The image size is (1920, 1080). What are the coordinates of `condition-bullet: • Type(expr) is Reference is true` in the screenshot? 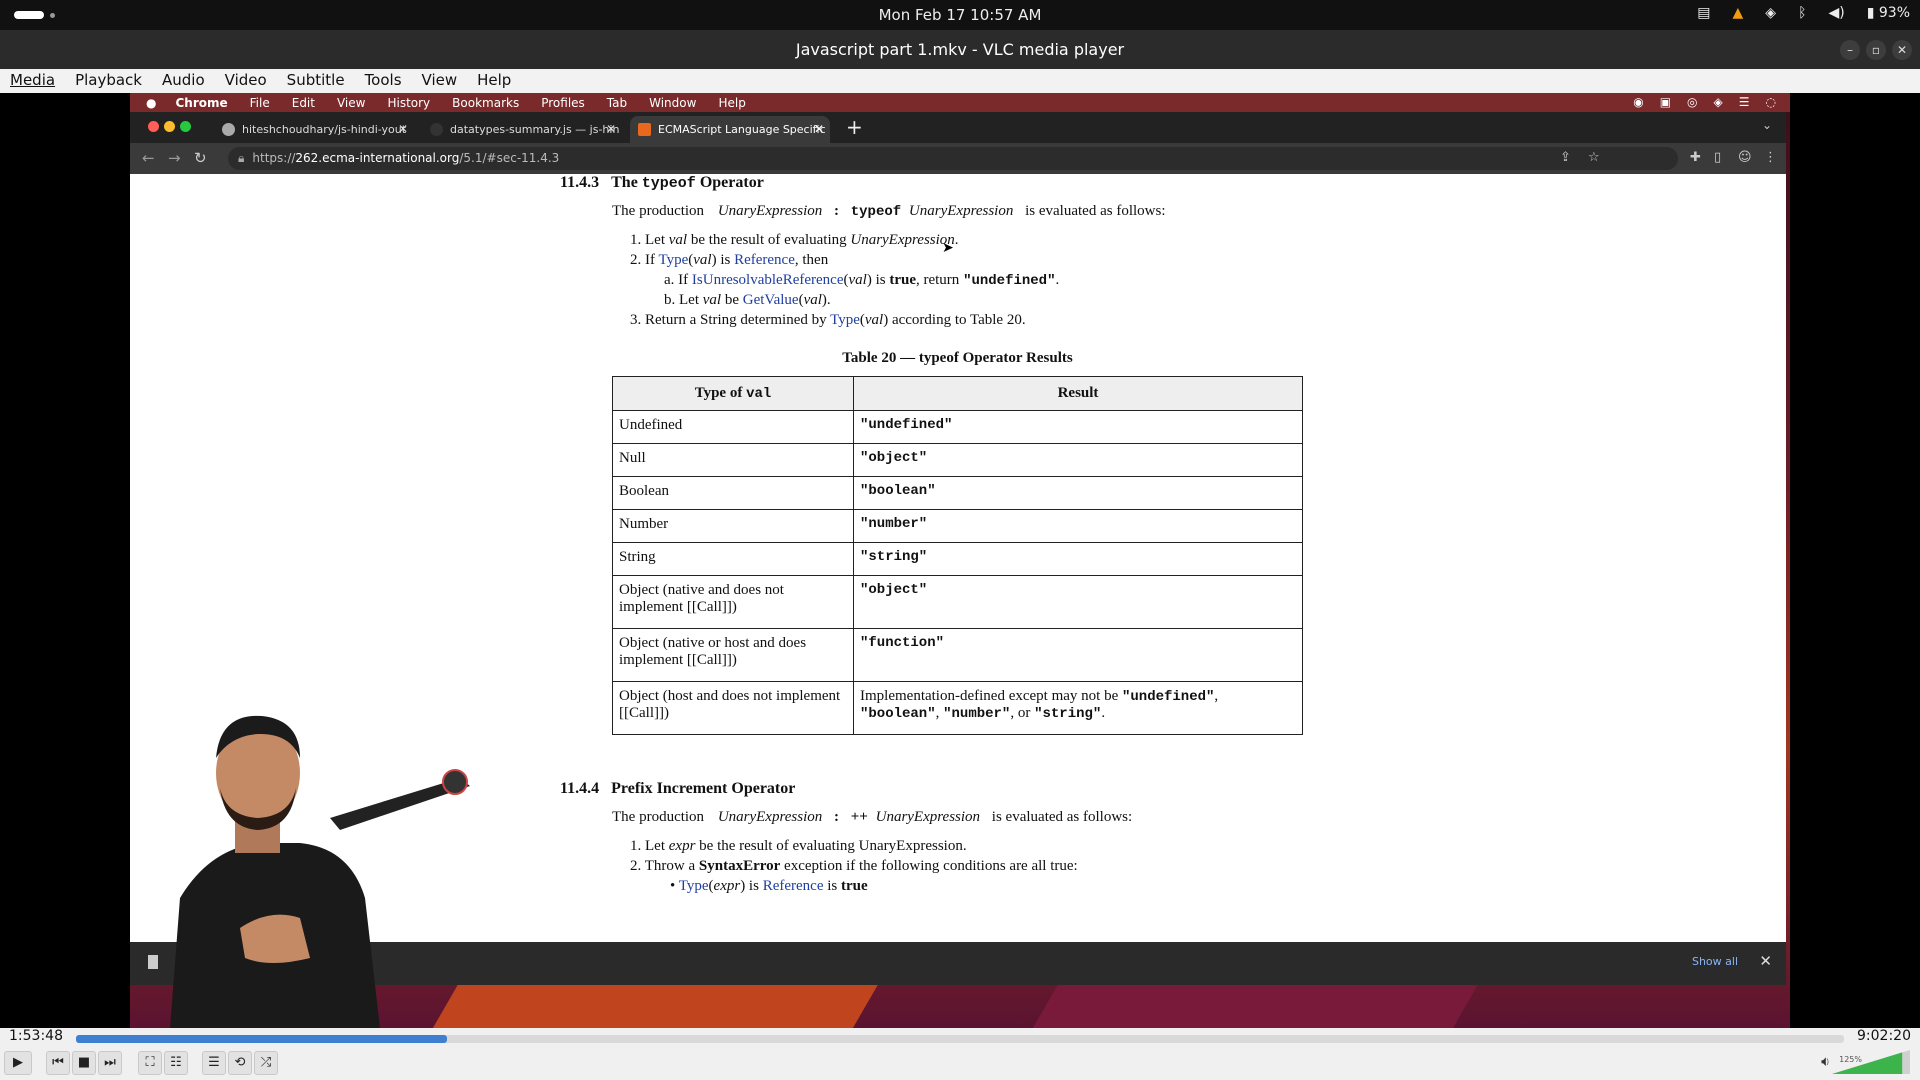 It's located at (769, 886).